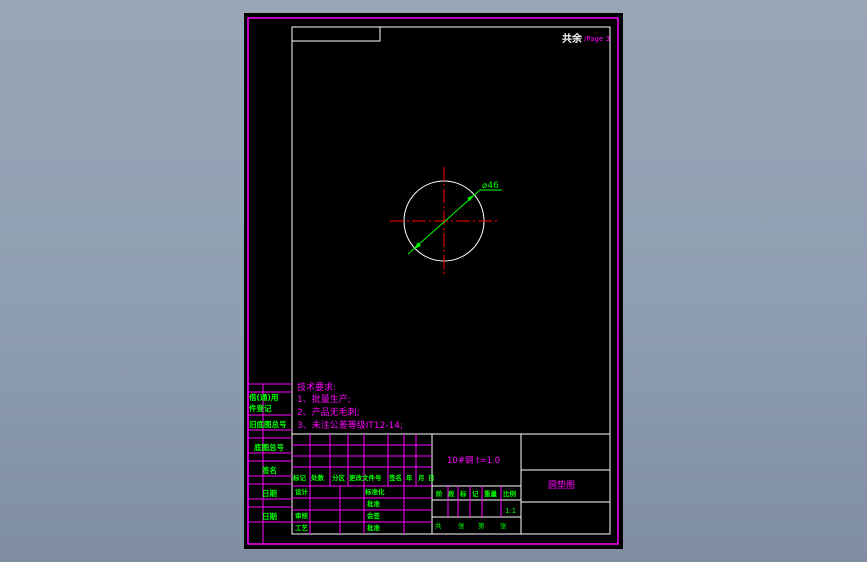 This screenshot has width=867, height=562. What do you see at coordinates (260, 408) in the screenshot?
I see `left-label-register: 件登记` at bounding box center [260, 408].